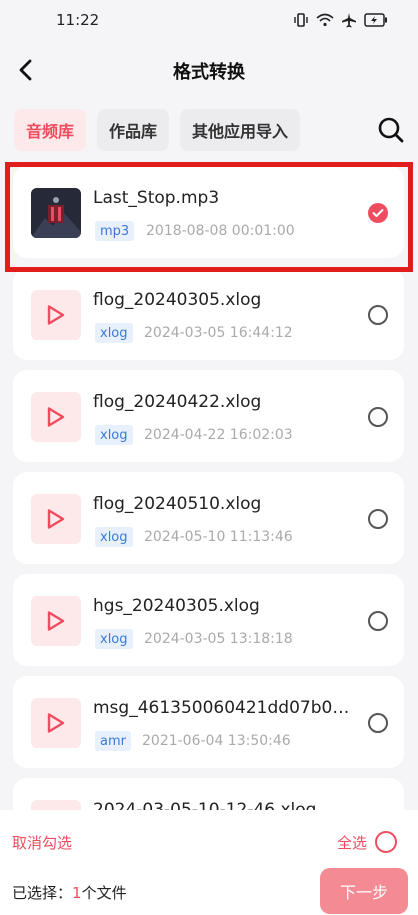 This screenshot has width=418, height=915. What do you see at coordinates (209, 20) in the screenshot?
I see `status-bar: 11:22` at bounding box center [209, 20].